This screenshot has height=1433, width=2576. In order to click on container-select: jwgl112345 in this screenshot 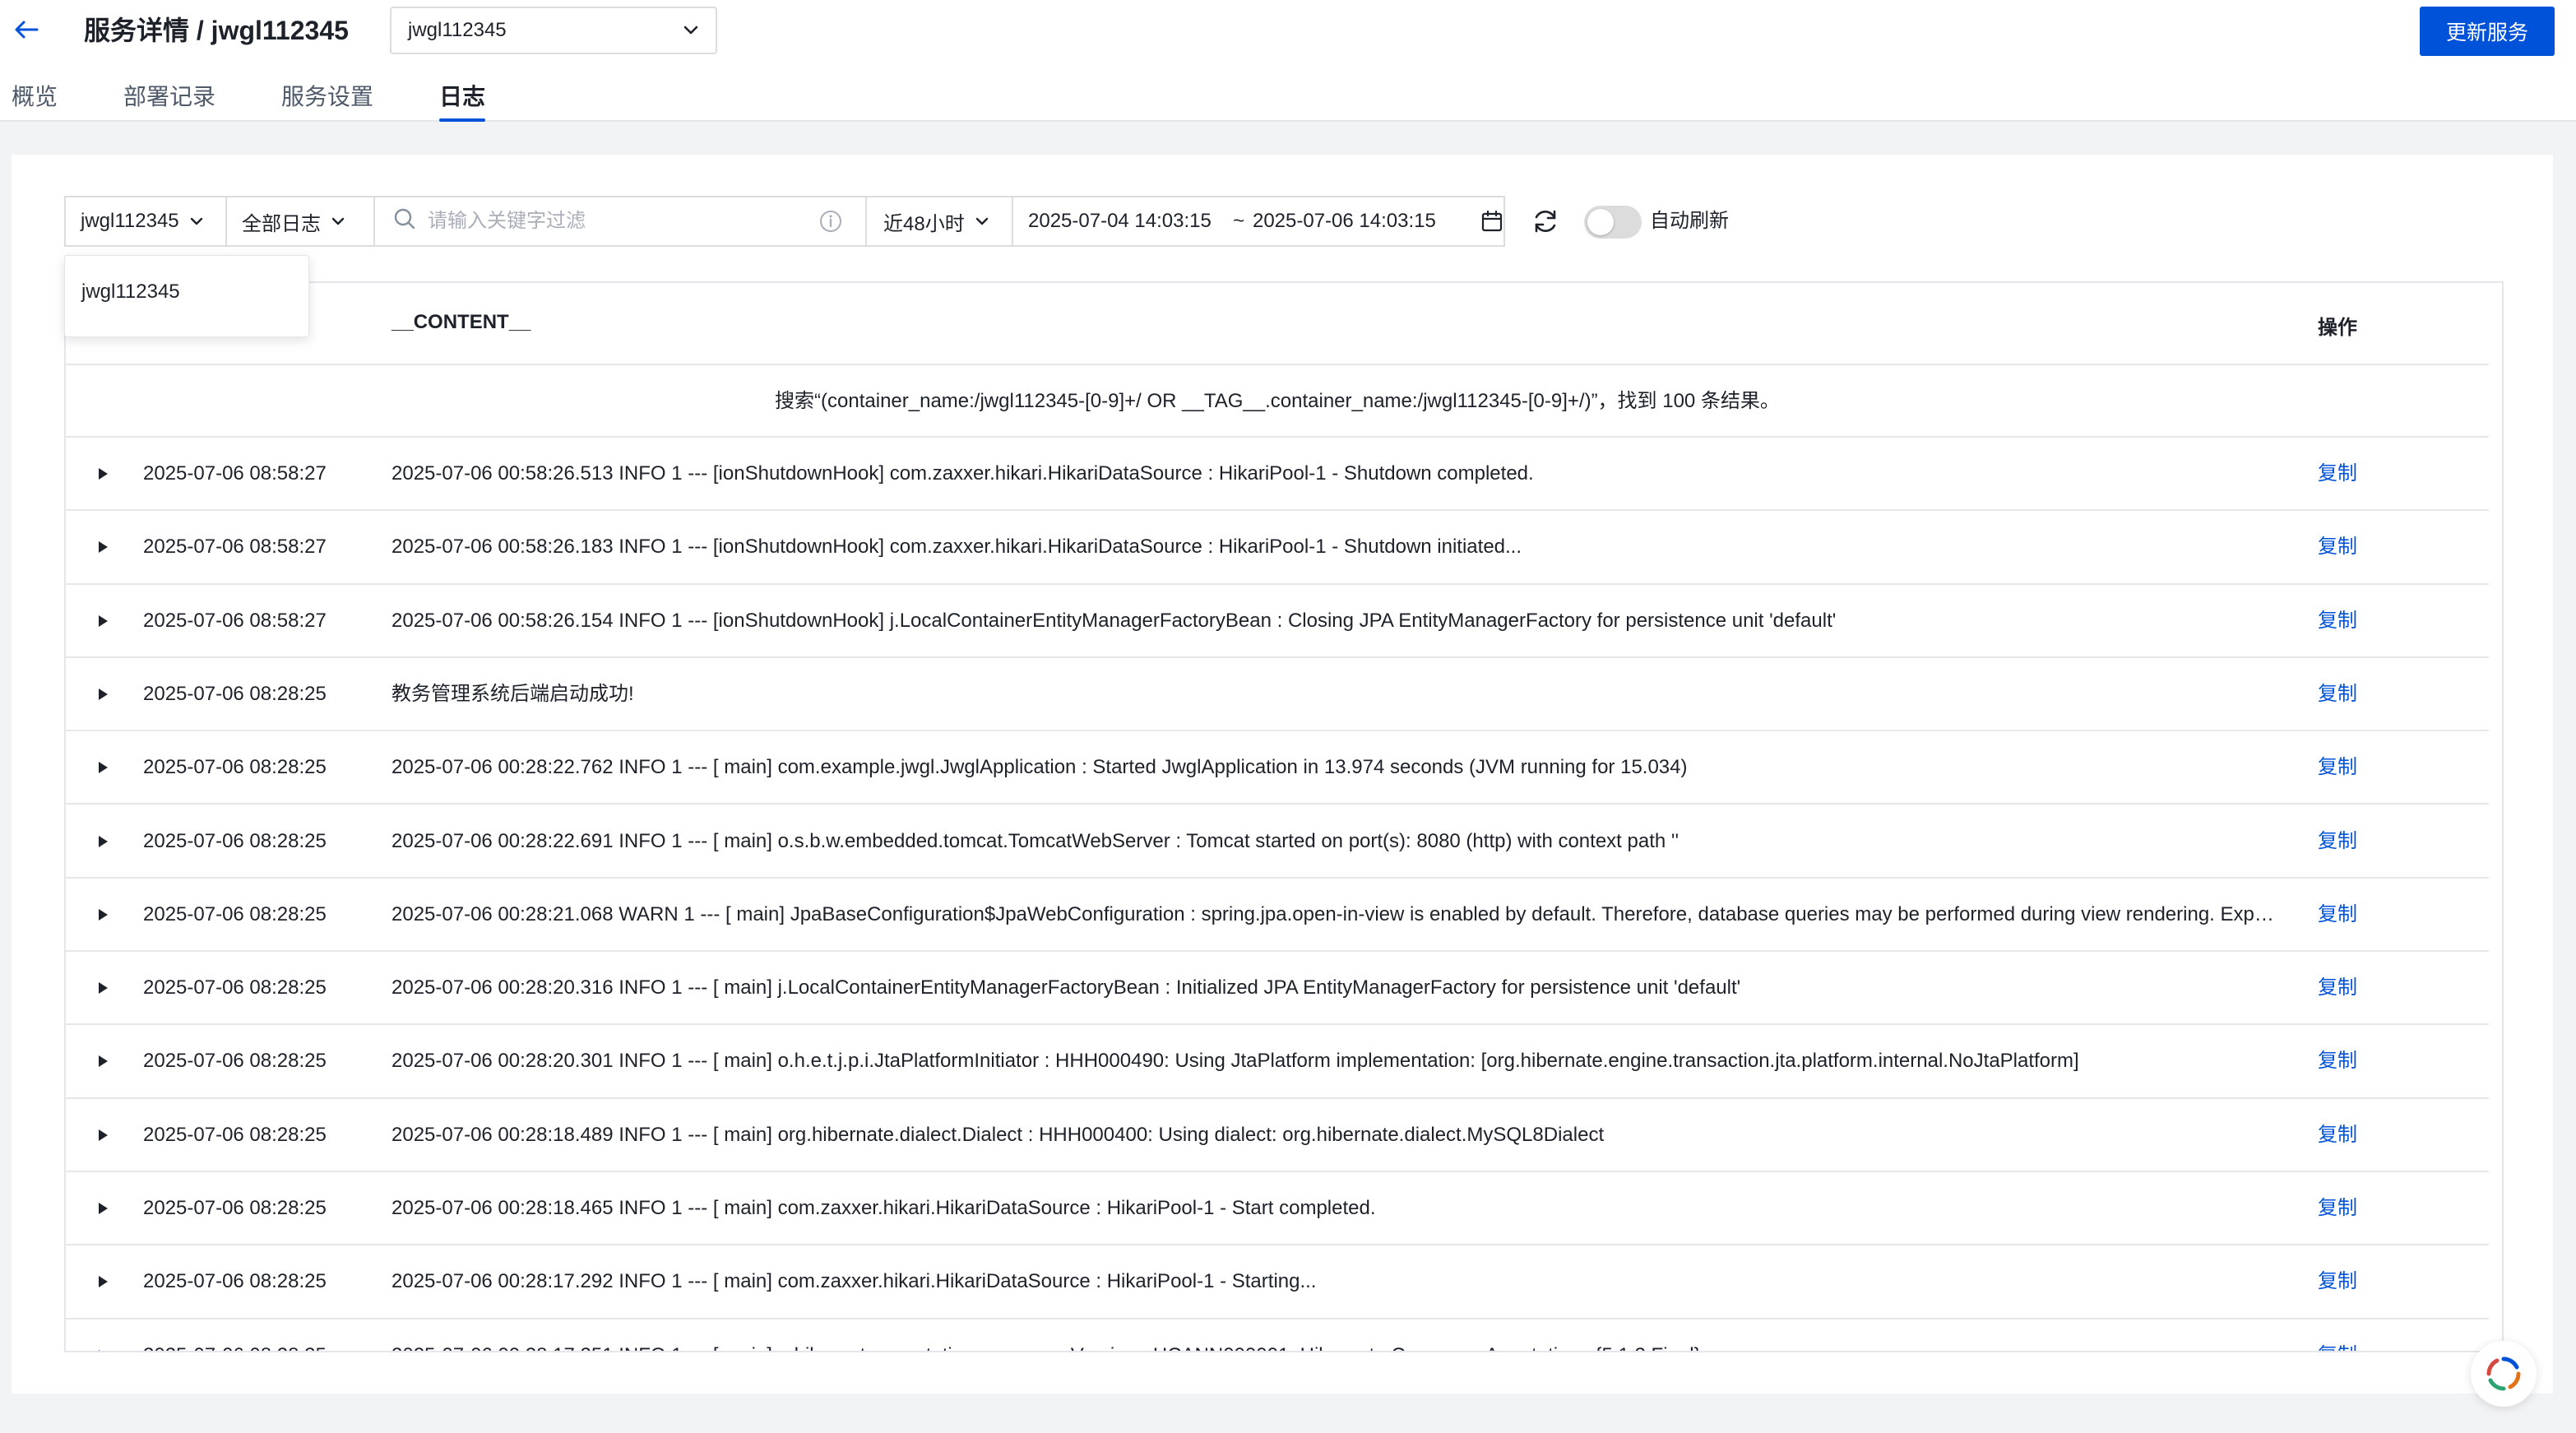, I will do `click(145, 221)`.